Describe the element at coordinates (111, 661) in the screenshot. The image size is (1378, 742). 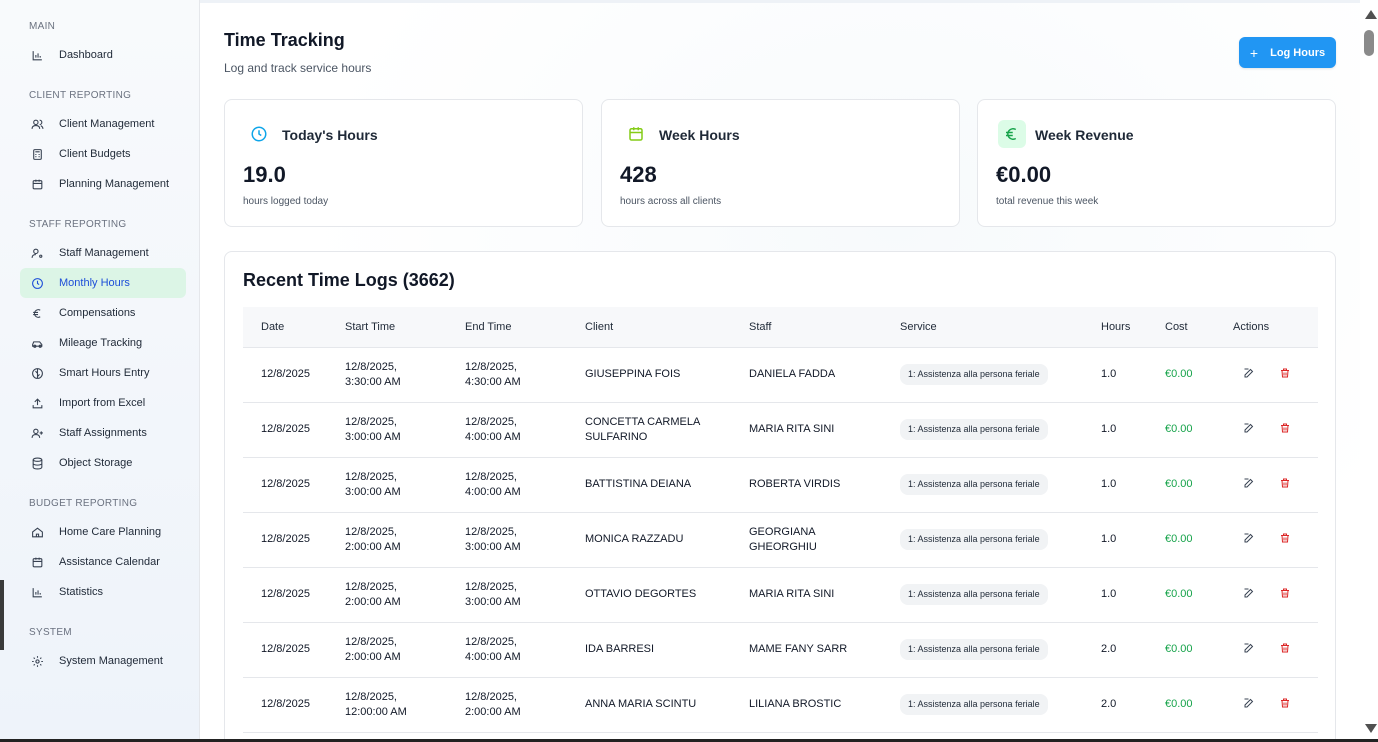
I see `sidebar-item-label: System Management` at that location.